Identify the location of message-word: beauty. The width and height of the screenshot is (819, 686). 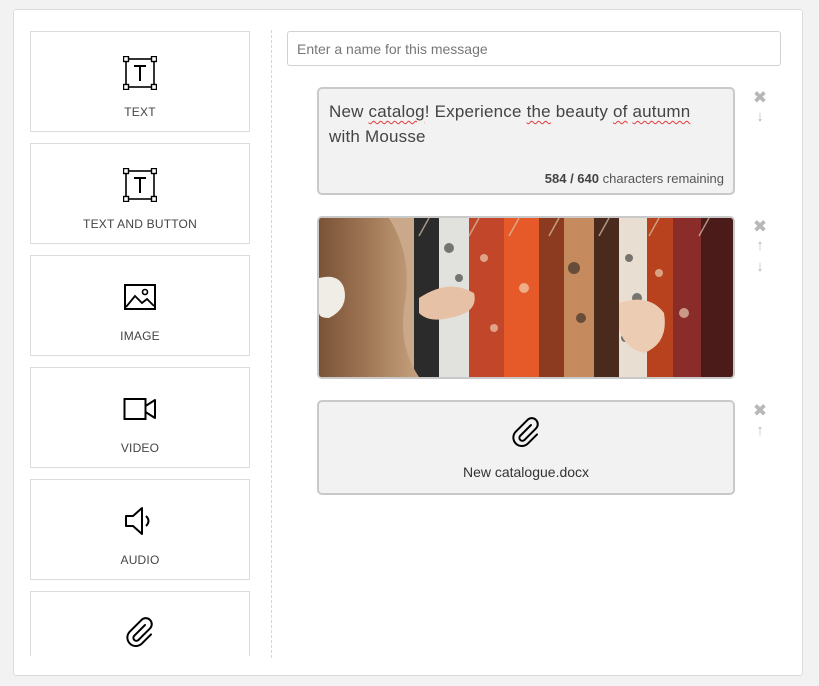
(582, 111).